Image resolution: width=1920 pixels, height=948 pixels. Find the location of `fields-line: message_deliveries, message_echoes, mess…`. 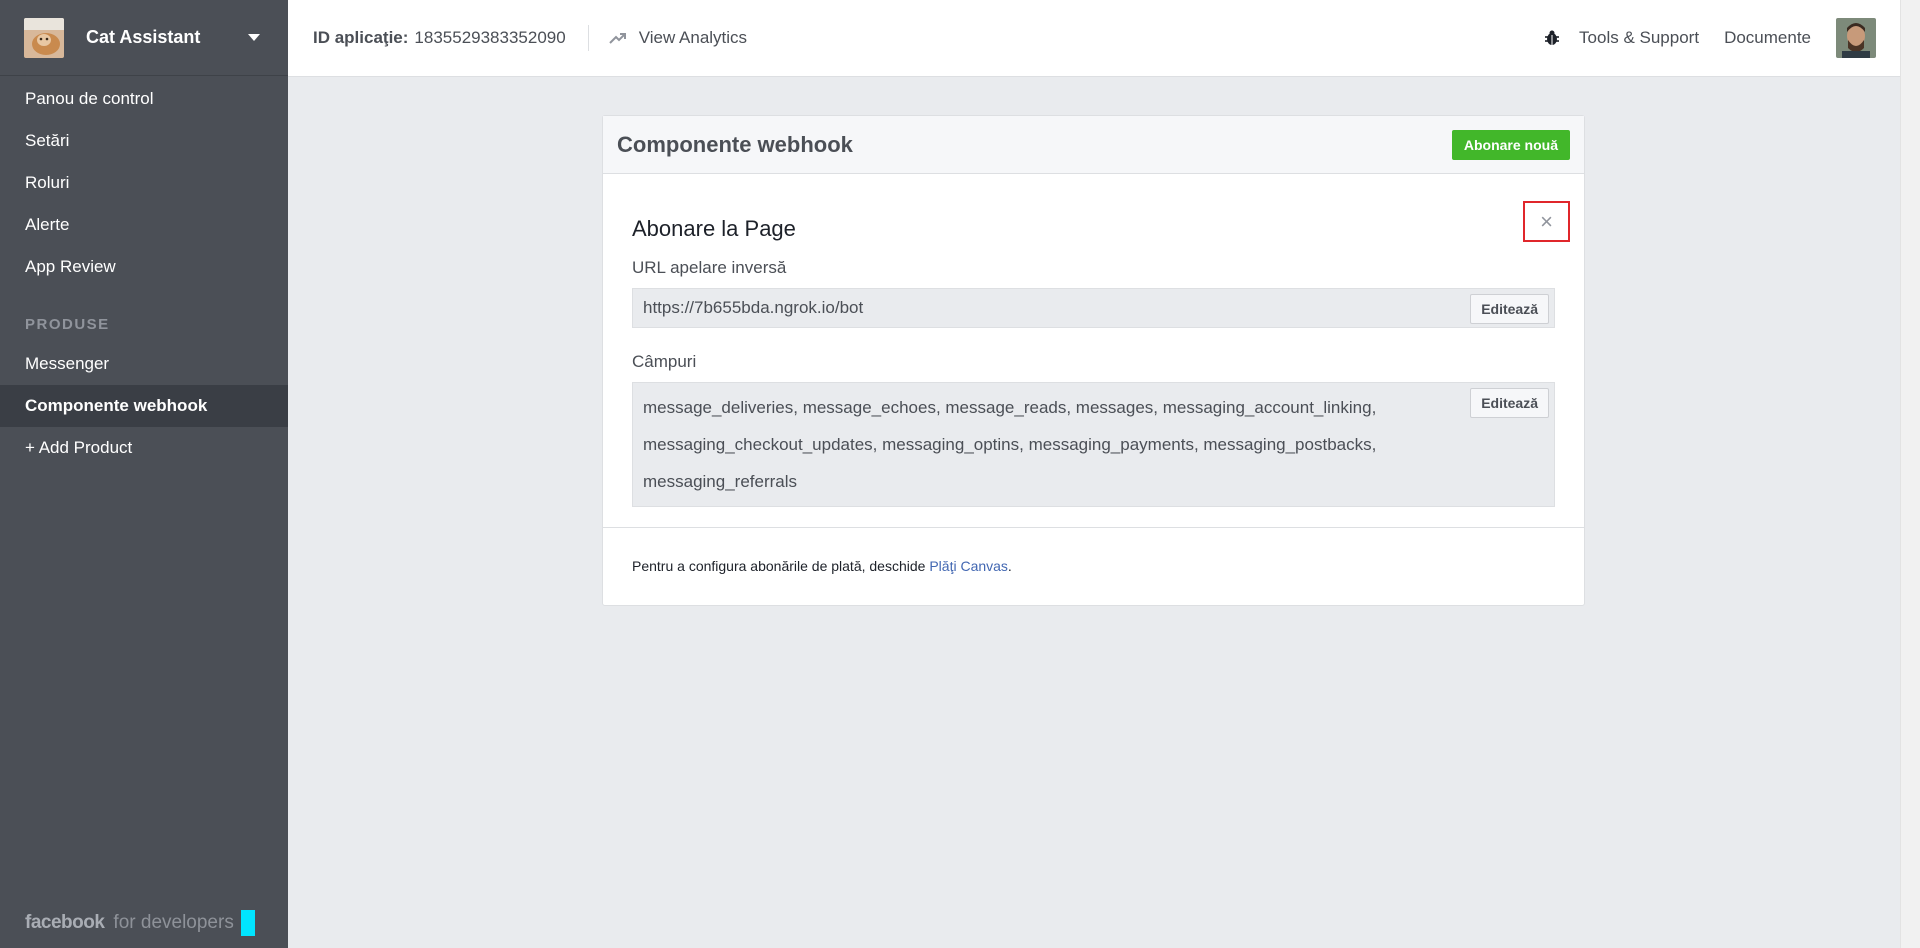

fields-line: message_deliveries, message_echoes, mess… is located at coordinates (1010, 407).